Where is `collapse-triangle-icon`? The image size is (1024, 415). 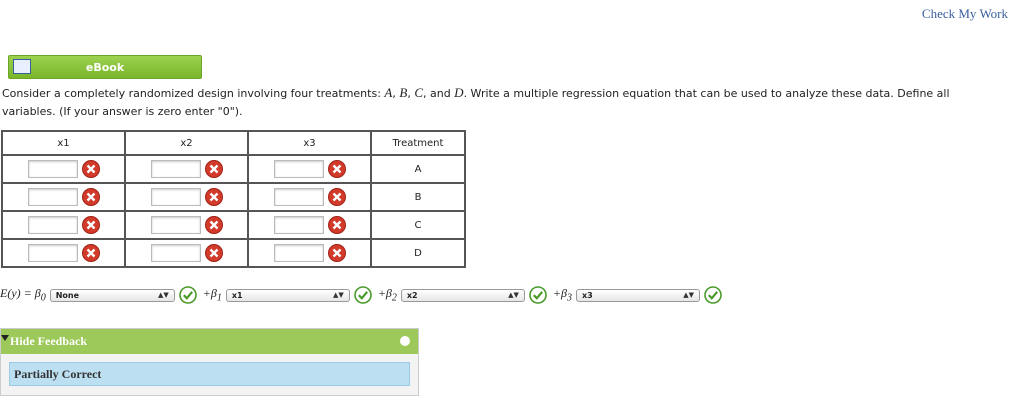
collapse-triangle-icon is located at coordinates (5, 338).